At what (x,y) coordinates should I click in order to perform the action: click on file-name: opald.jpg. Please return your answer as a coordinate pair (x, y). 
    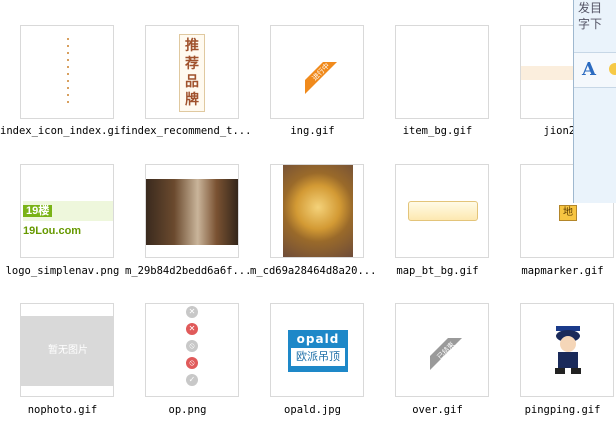
    Looking at the image, I should click on (312, 410).